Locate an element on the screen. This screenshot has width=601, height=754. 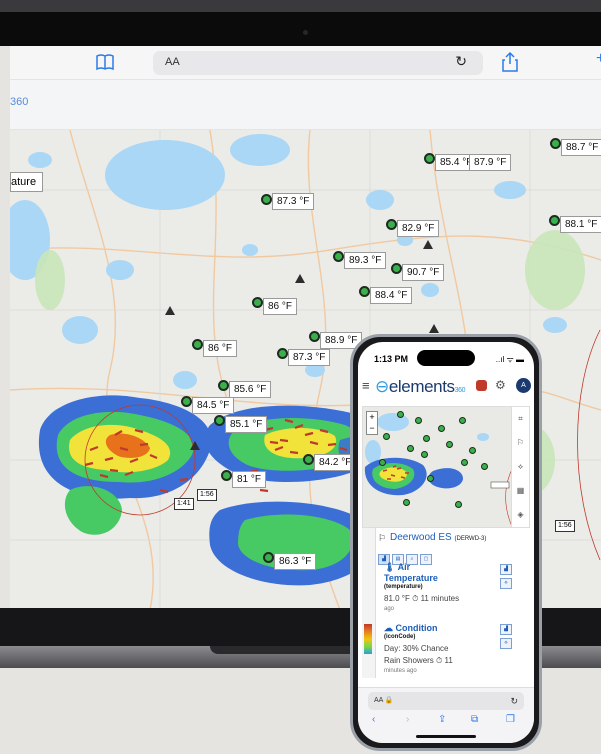
status-time: 1:13 PM is located at coordinates (391, 359).